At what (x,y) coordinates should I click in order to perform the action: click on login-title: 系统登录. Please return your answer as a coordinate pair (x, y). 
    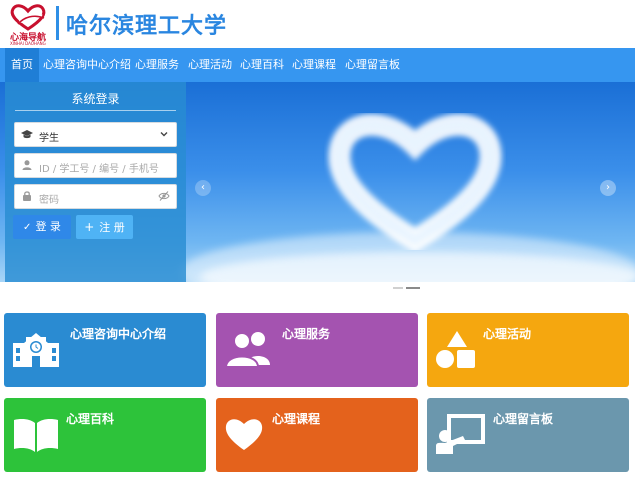
    Looking at the image, I should click on (95, 99).